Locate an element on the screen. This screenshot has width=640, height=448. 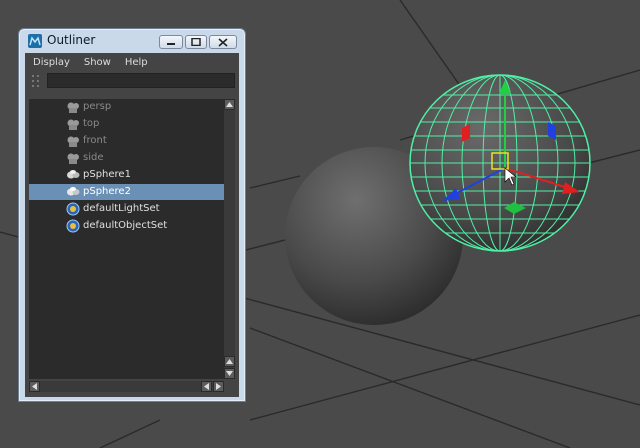
window-title: Outliner is located at coordinates (71, 40).